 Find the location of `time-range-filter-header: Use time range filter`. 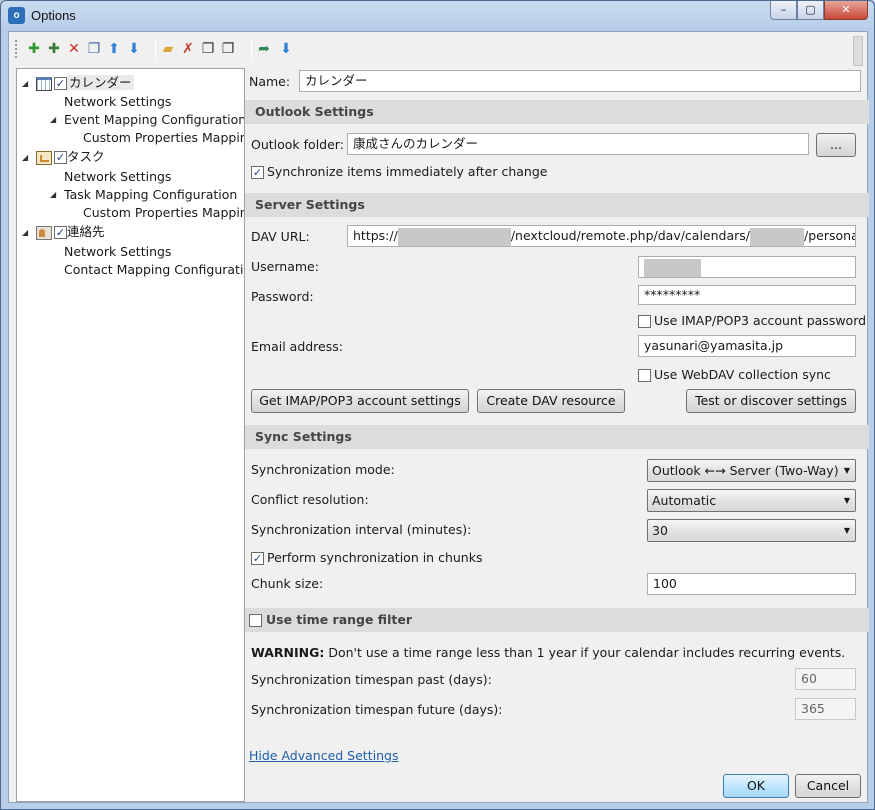

time-range-filter-header: Use time range filter is located at coordinates (557, 620).